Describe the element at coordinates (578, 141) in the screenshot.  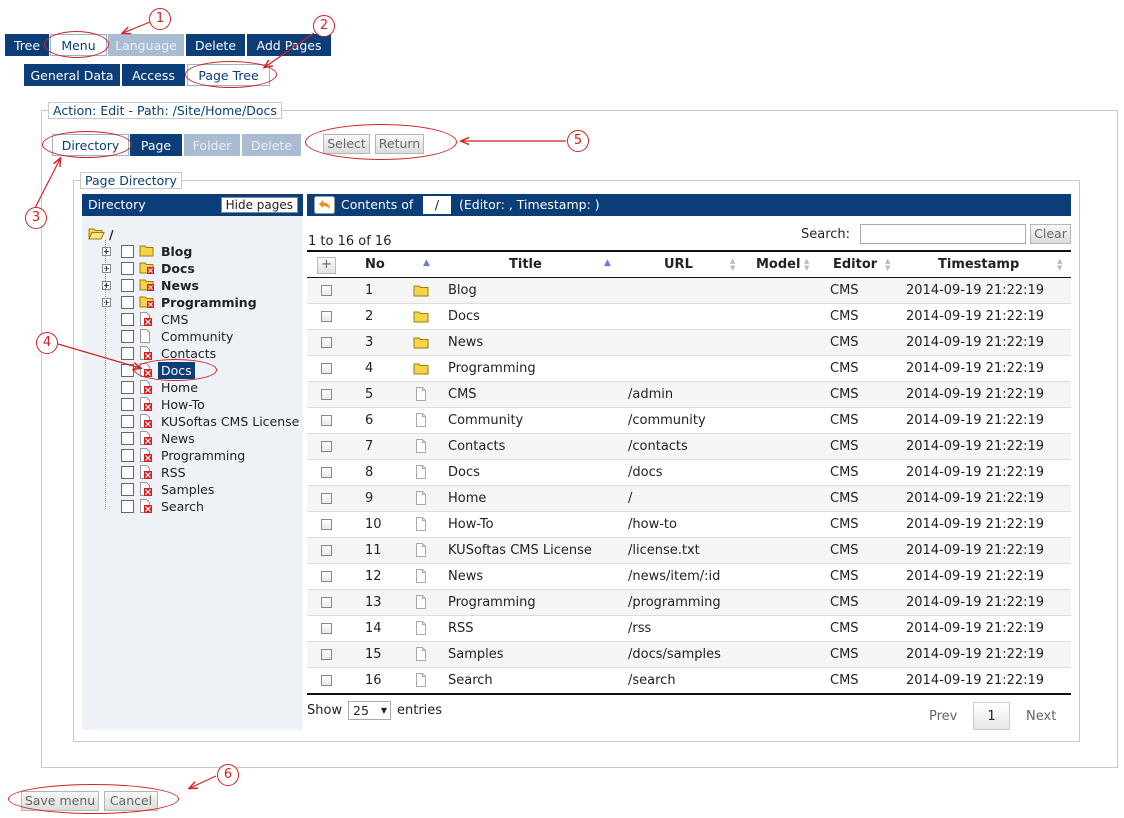
I see `callout-5: 5` at that location.